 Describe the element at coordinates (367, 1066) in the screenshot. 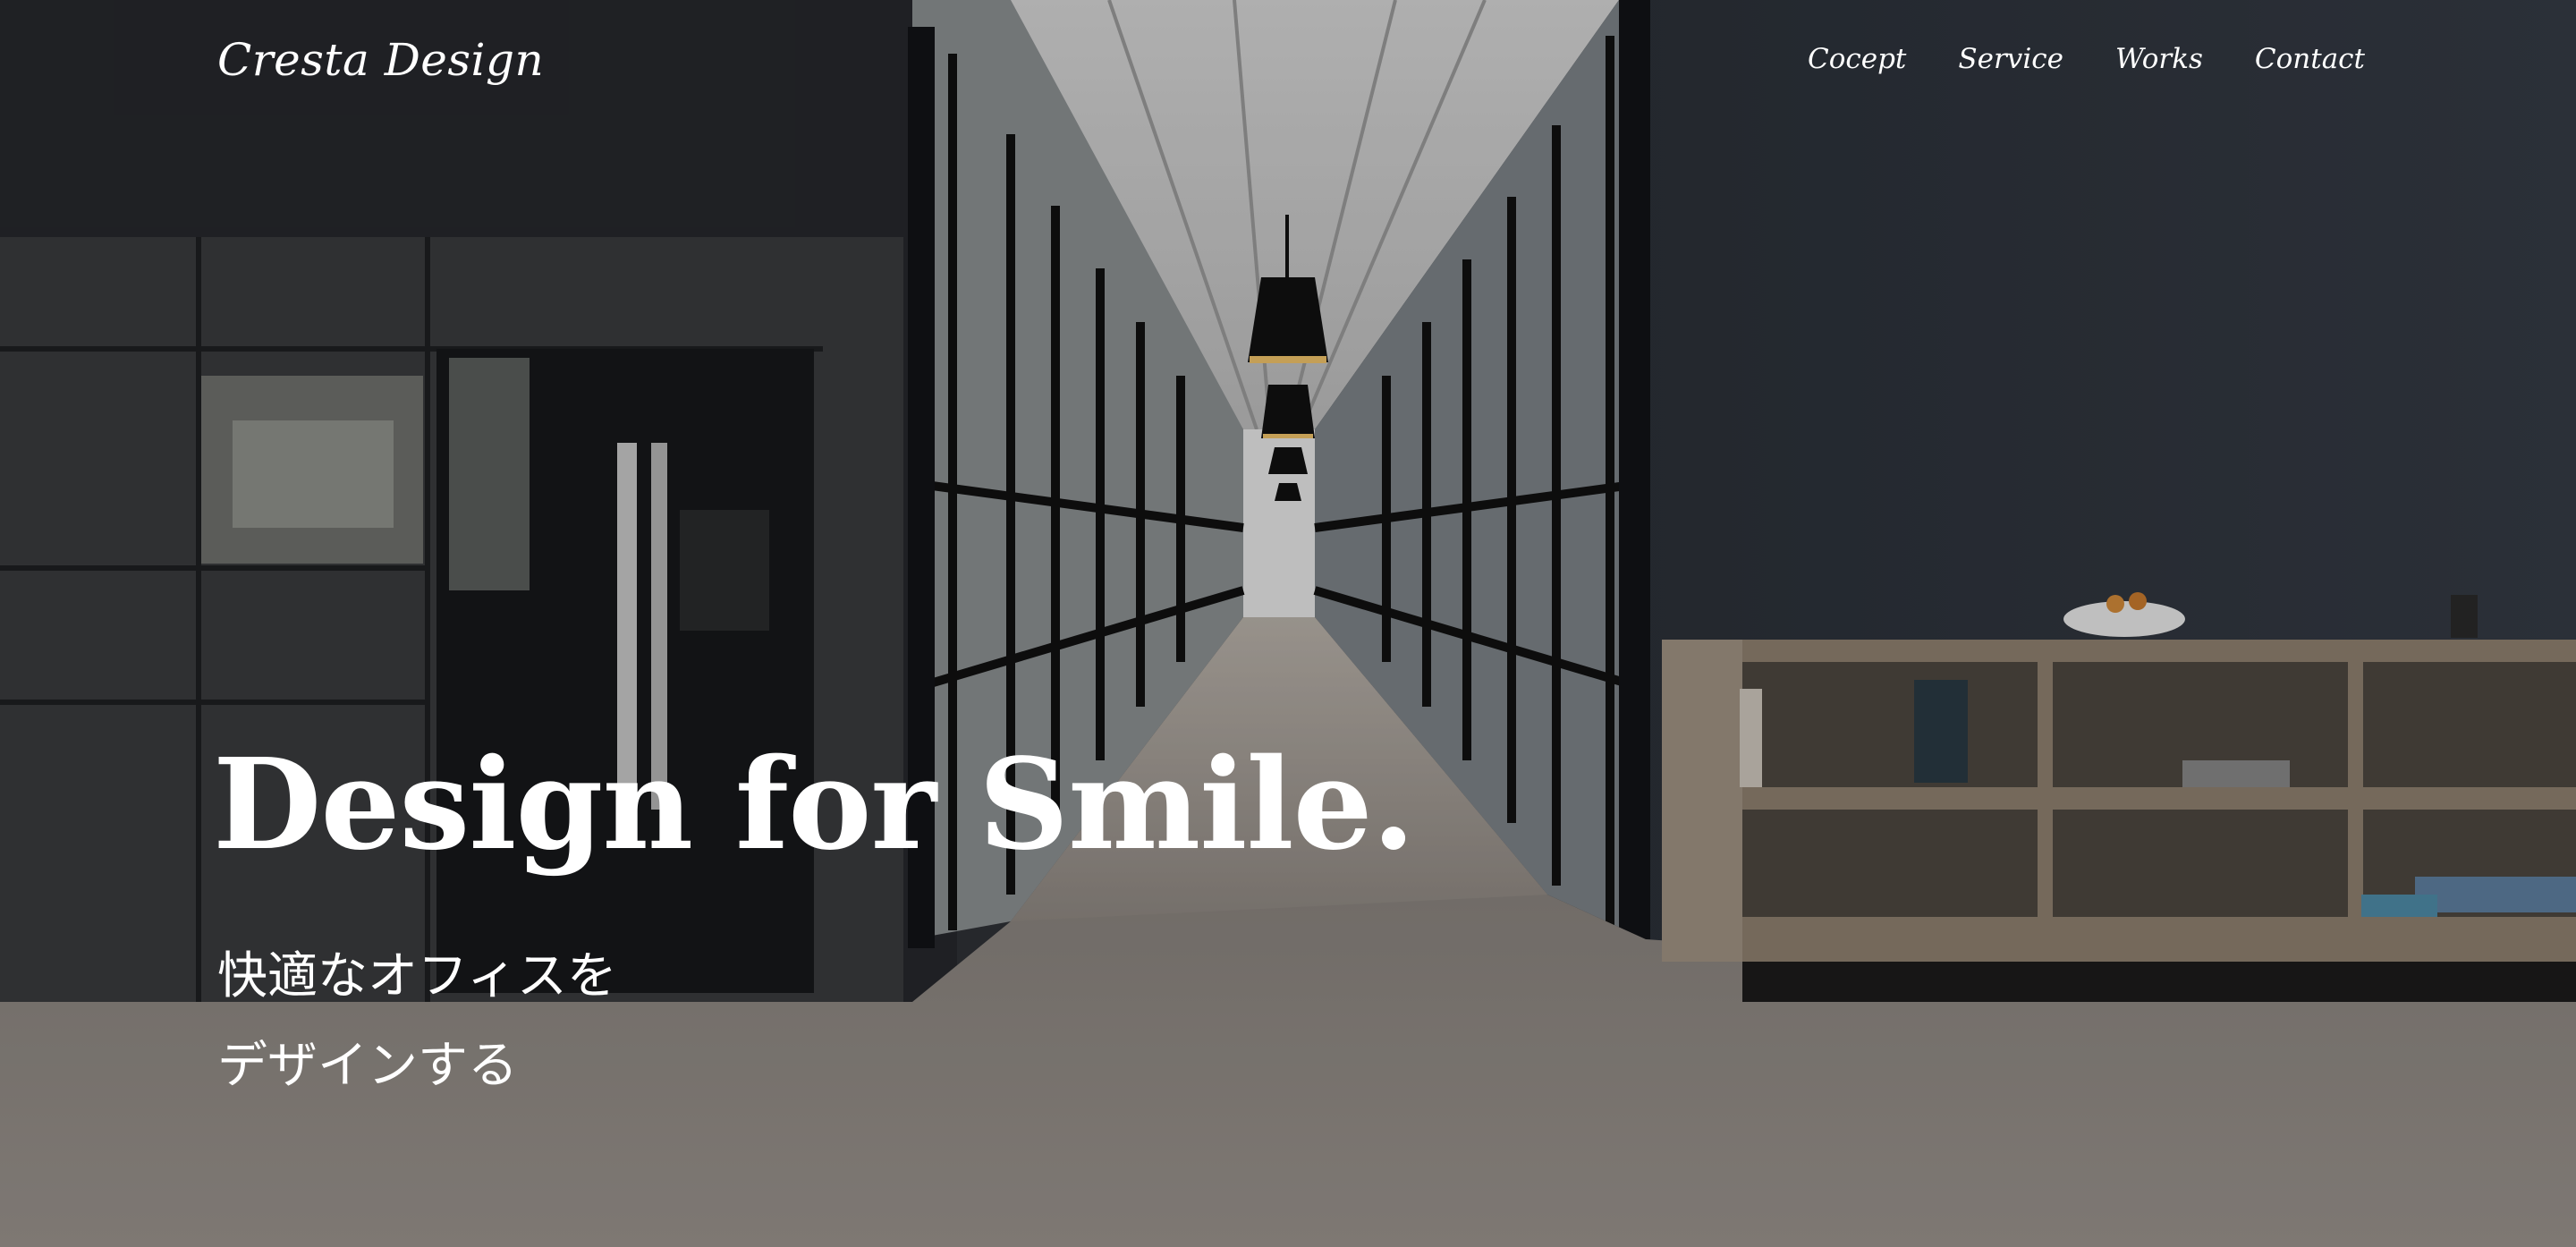

I see `hero-subcopy-line-2: デザインする` at that location.